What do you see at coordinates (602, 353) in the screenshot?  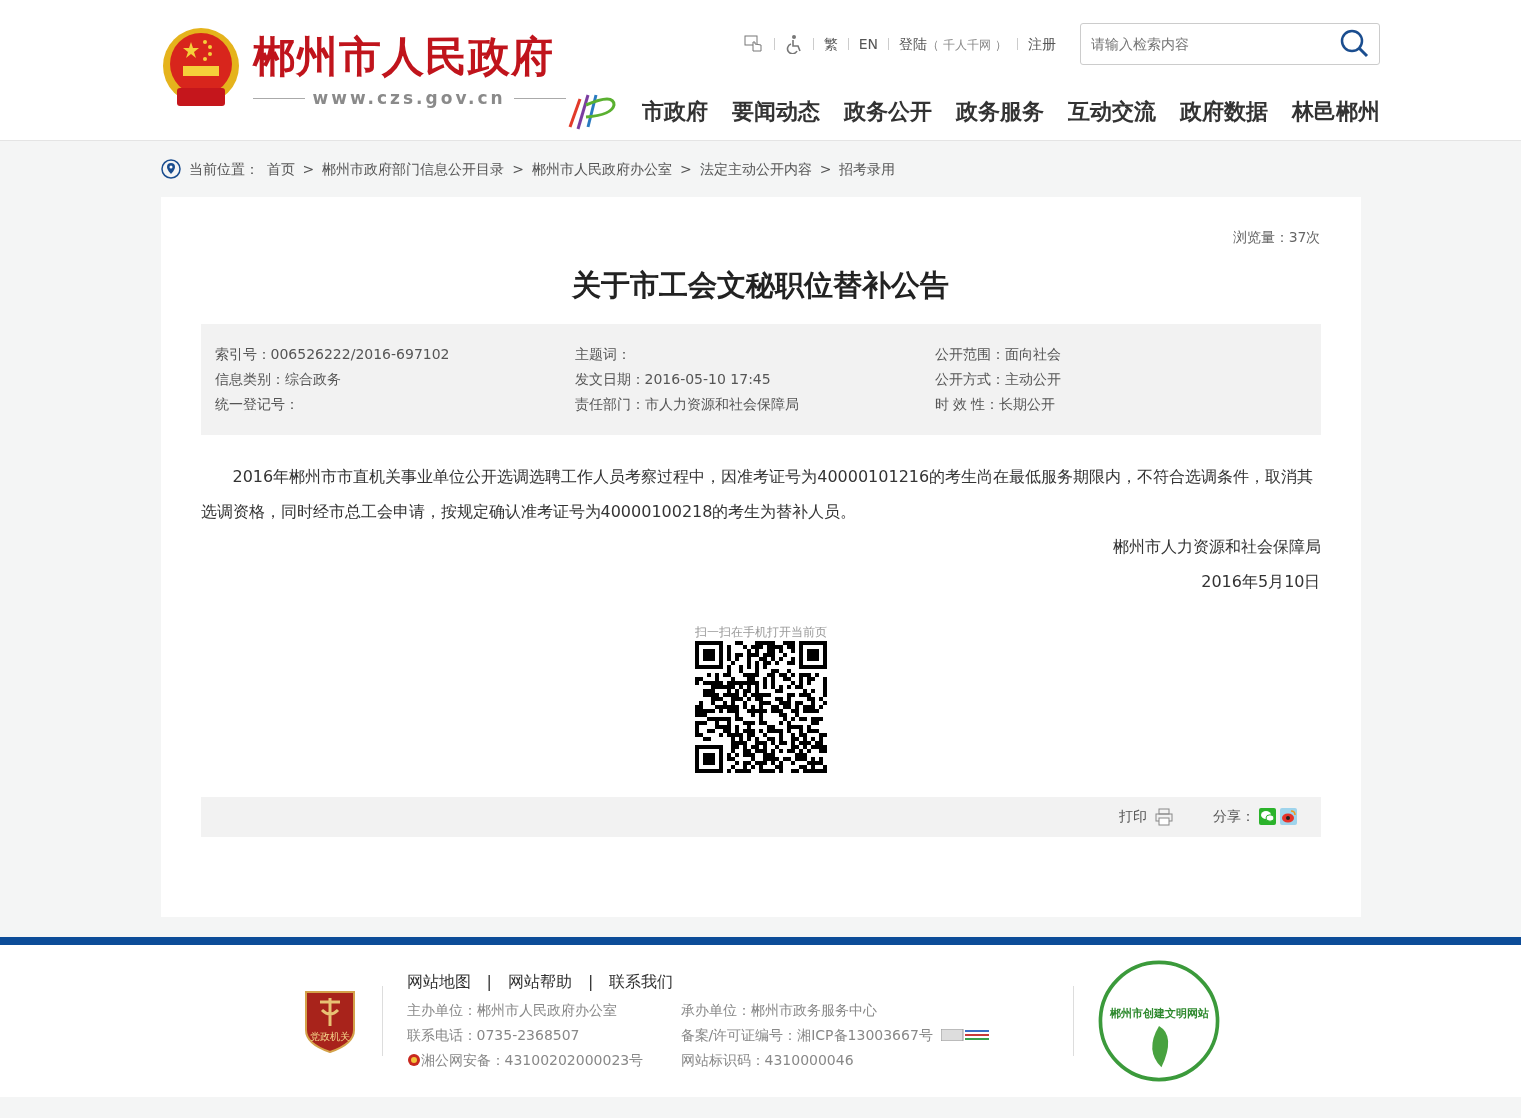 I see `meta-field: 主题词：` at bounding box center [602, 353].